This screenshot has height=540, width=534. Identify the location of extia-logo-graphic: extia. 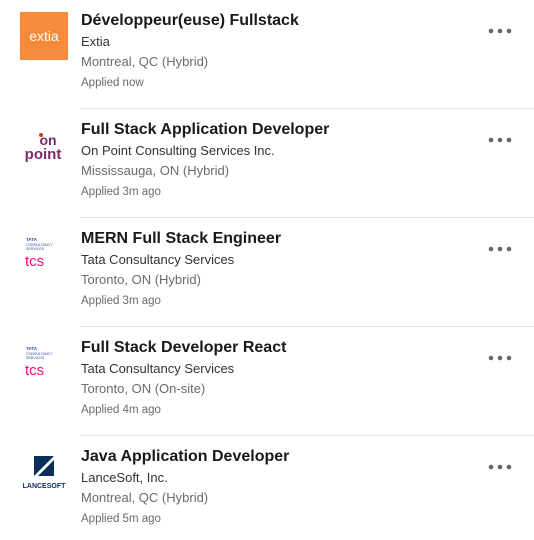
(44, 36).